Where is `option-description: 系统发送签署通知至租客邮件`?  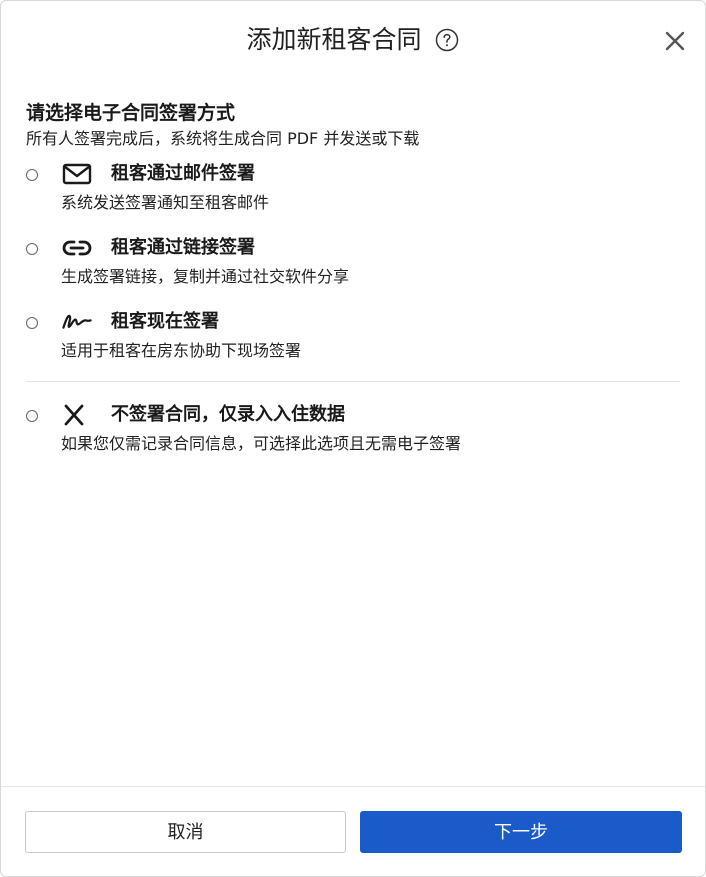
option-description: 系统发送签署通知至租客邮件 is located at coordinates (165, 202).